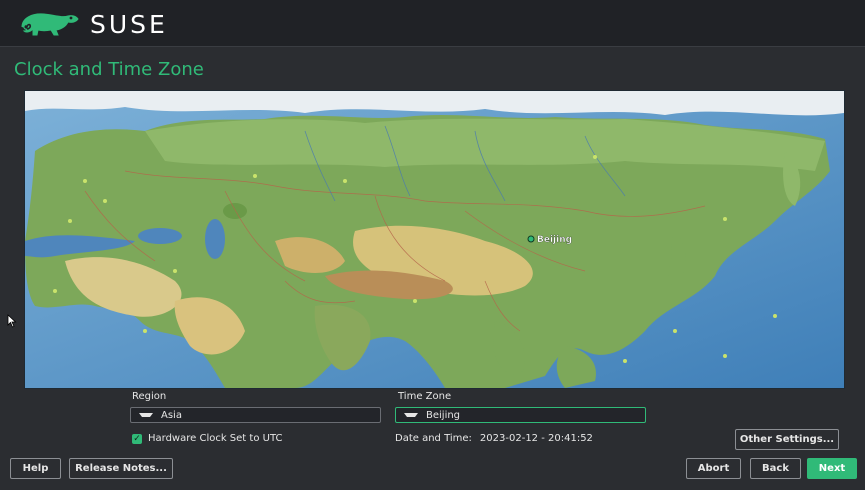 The width and height of the screenshot is (865, 490). What do you see at coordinates (713, 468) in the screenshot?
I see `abort-button: Abort` at bounding box center [713, 468].